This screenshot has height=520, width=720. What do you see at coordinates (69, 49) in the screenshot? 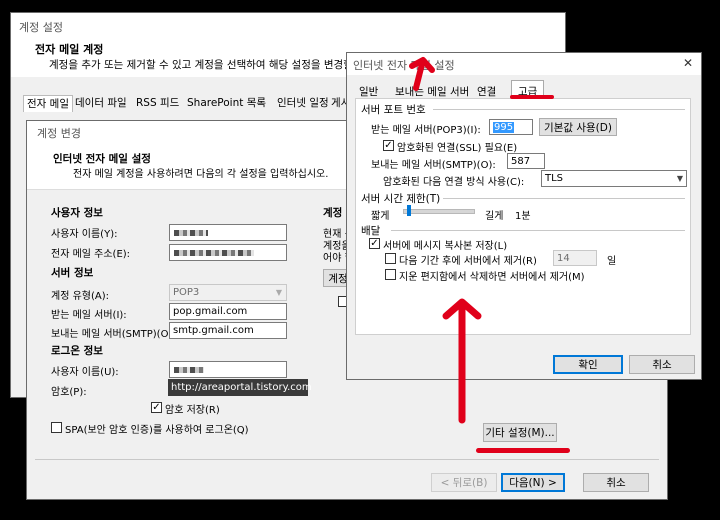
I see `account-settings-header: 전자 메일 계정` at bounding box center [69, 49].